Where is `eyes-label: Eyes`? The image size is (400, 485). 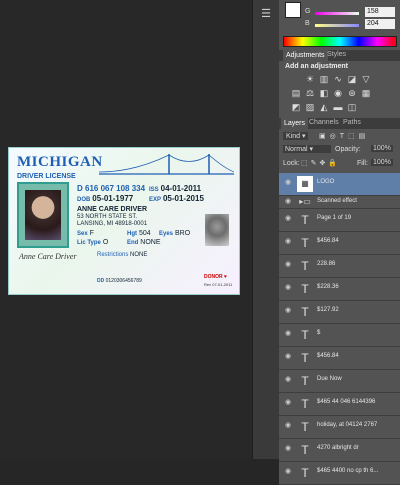
eyes-label: Eyes is located at coordinates (166, 234).